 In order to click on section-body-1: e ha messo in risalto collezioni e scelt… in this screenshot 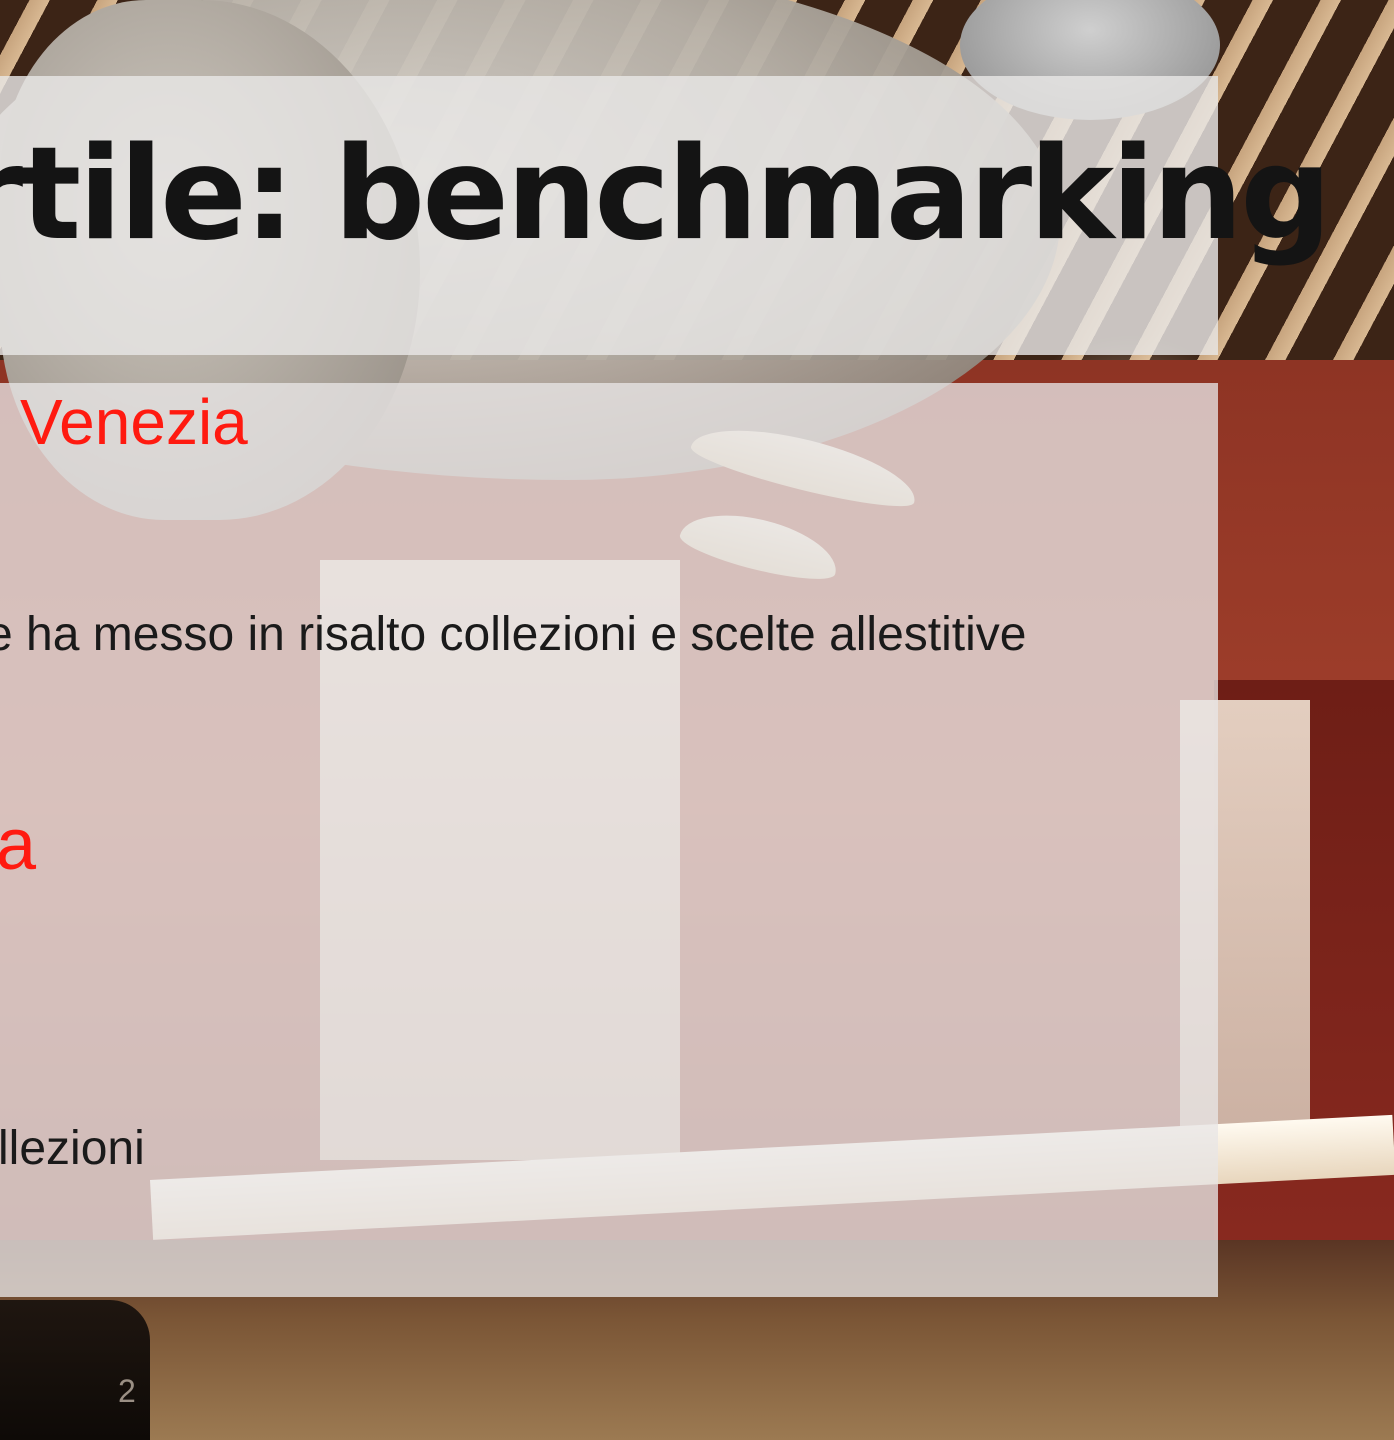, I will do `click(513, 634)`.